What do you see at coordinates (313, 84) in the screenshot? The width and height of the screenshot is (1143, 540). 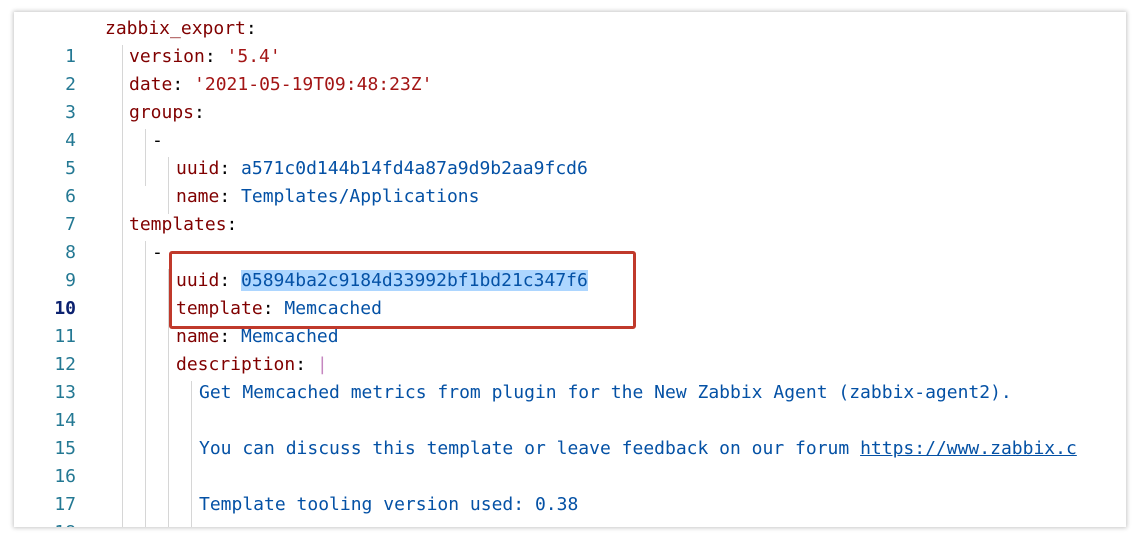 I see `yaml-string-value: '2021-05-19T09:48:23Z'` at bounding box center [313, 84].